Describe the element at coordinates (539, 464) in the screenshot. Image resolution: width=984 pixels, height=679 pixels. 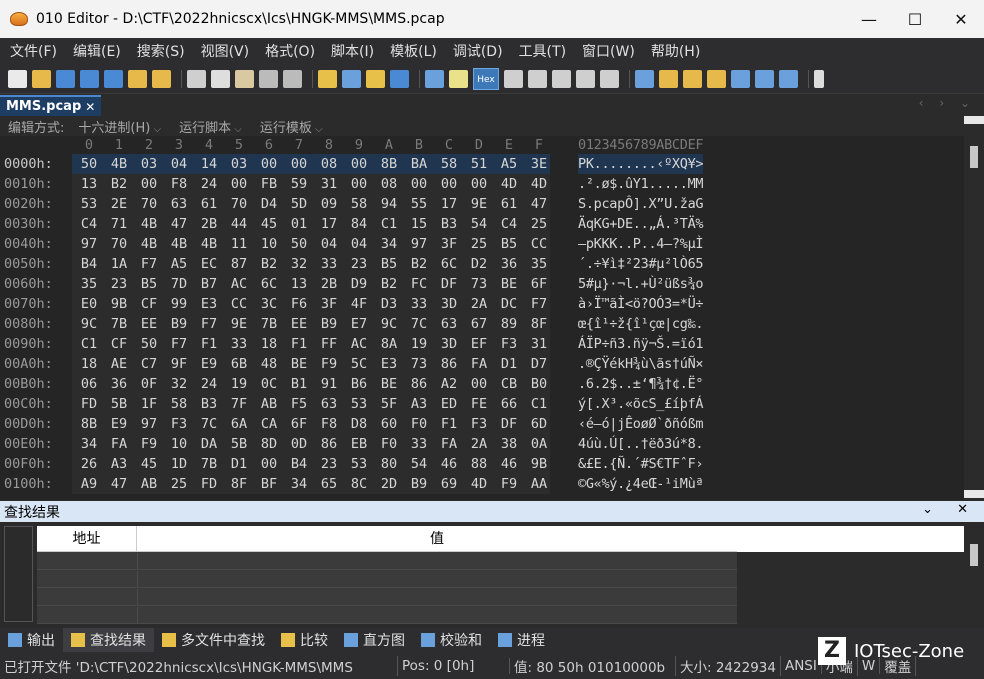
I see `hex-byte: 9B` at that location.